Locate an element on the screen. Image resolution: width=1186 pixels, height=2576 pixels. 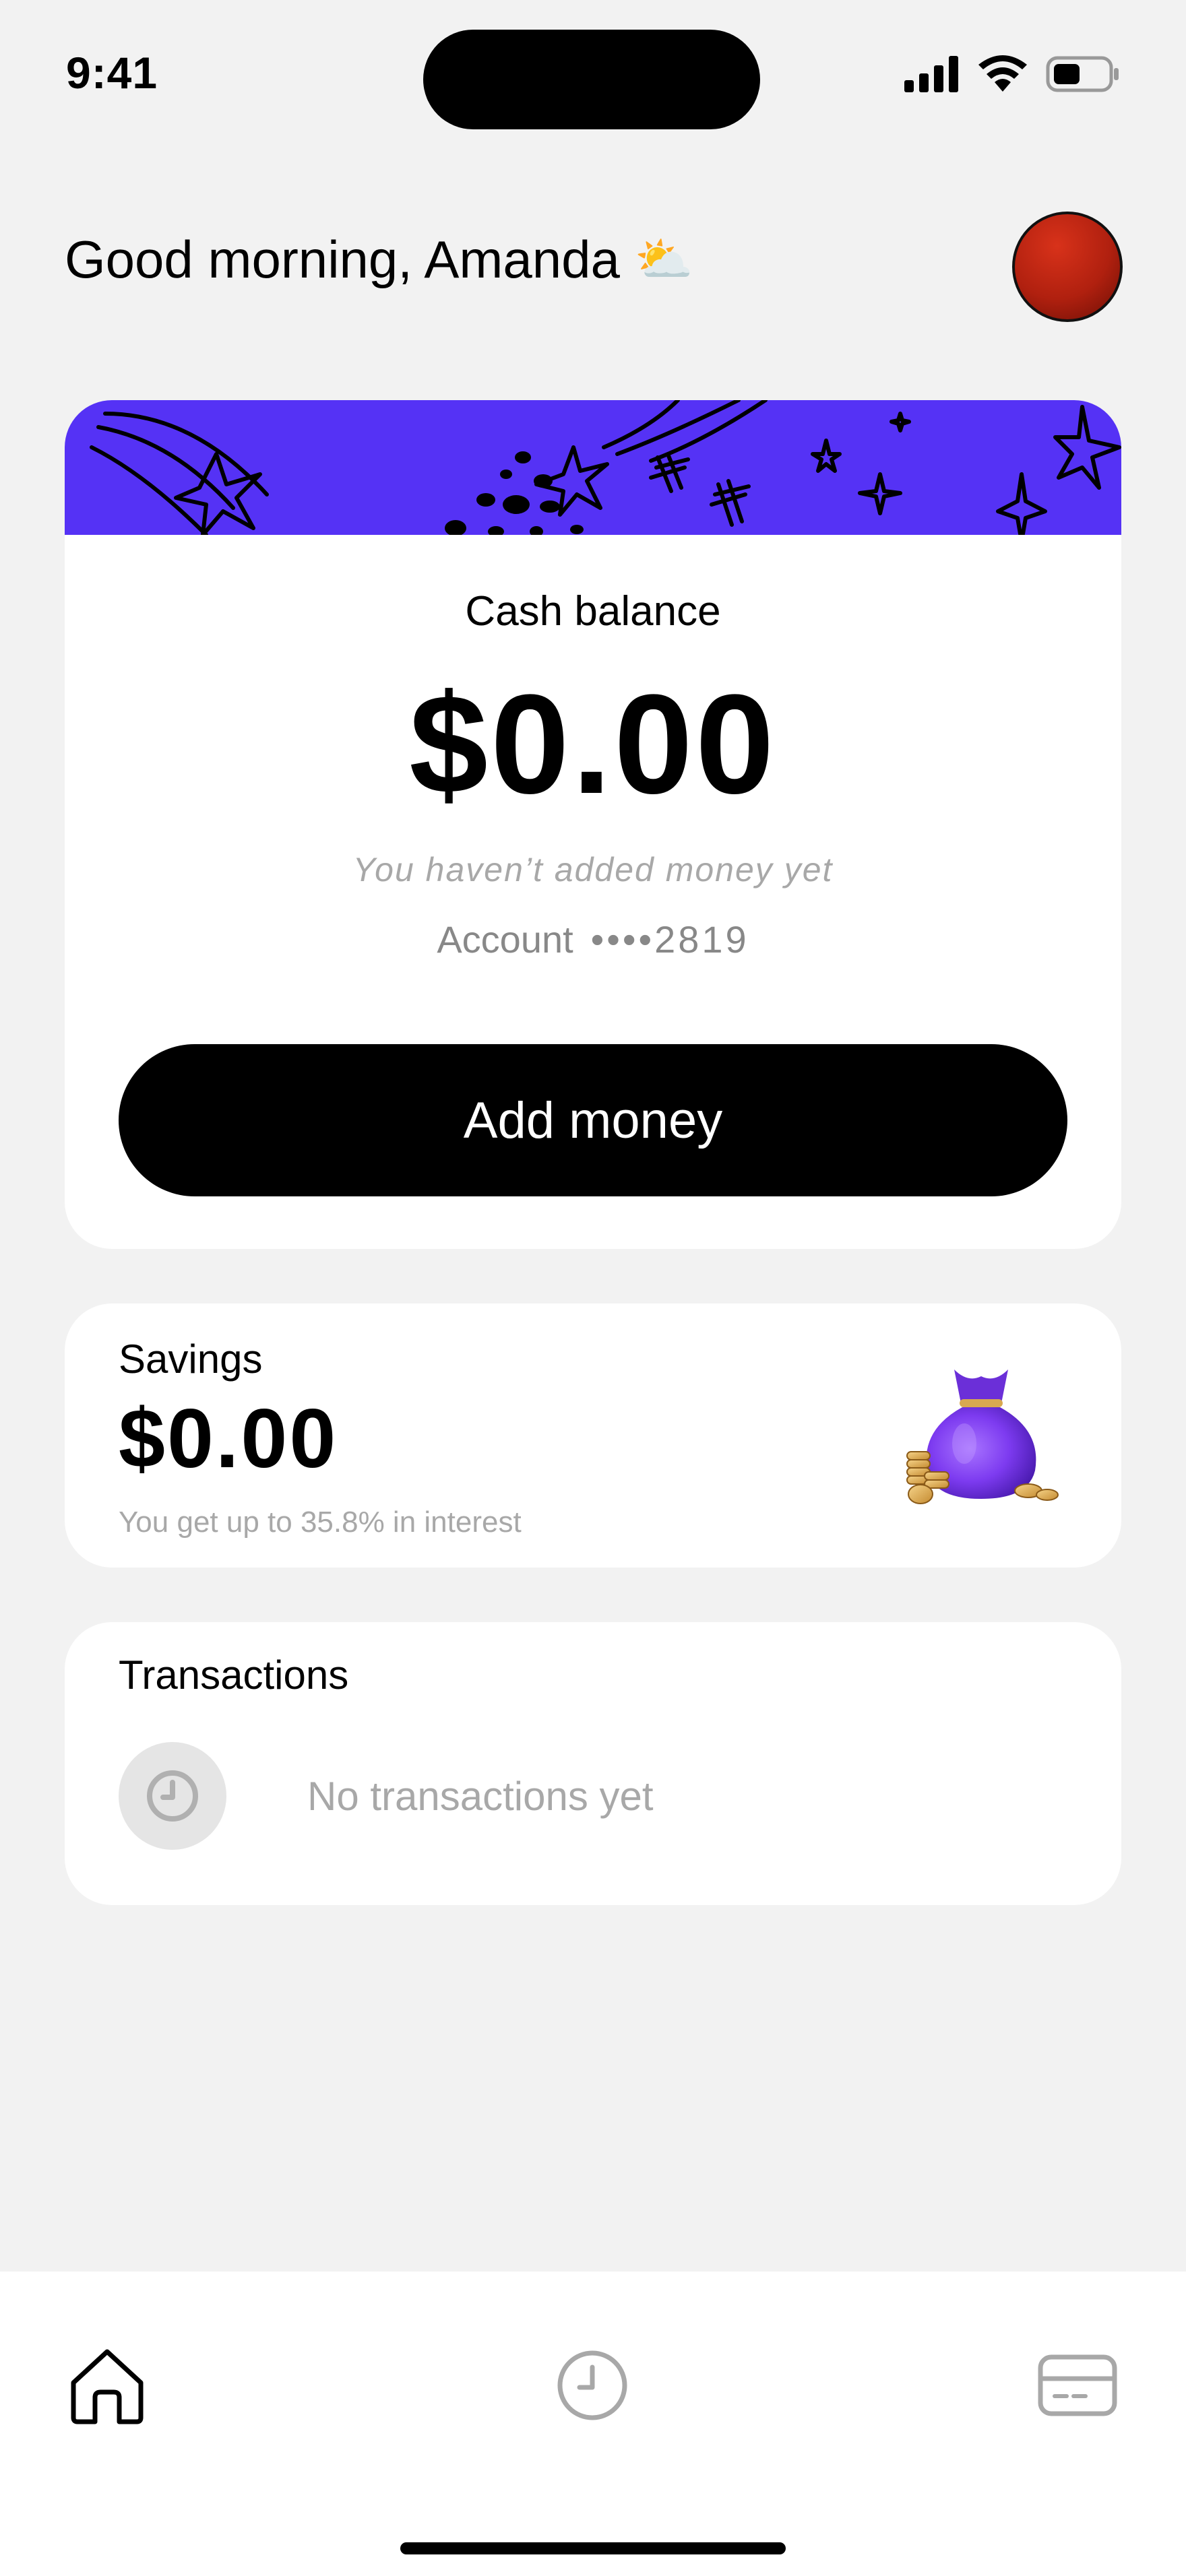
status-bar: 9:41 is located at coordinates (593, 78).